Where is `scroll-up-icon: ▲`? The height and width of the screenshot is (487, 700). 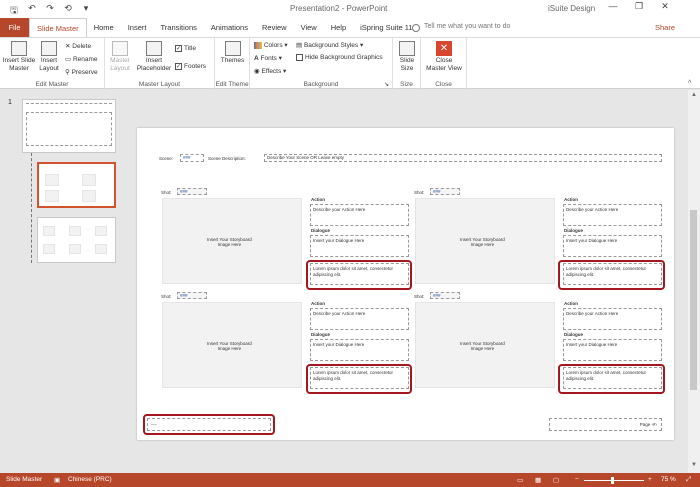
scroll-up-icon: ▲ is located at coordinates (694, 95).